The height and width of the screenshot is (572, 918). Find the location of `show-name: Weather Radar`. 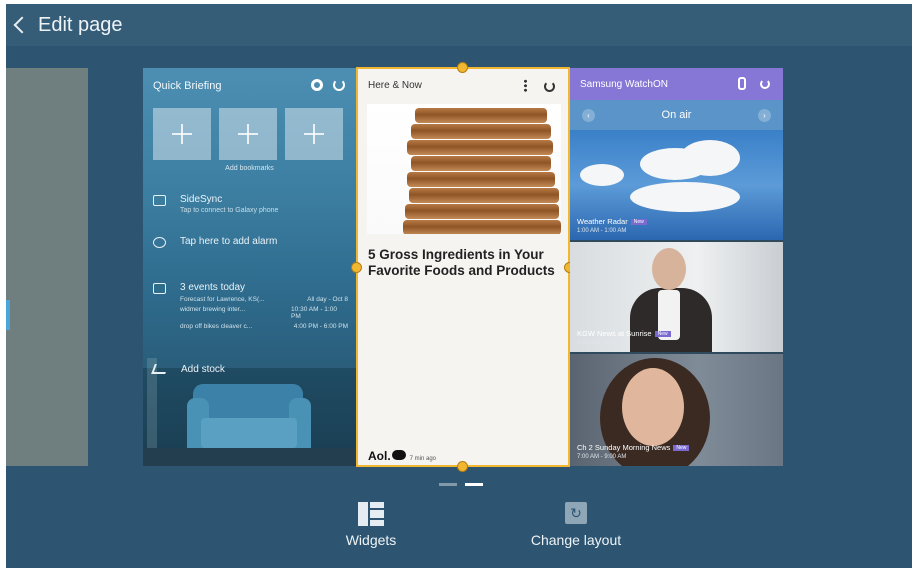

show-name: Weather Radar is located at coordinates (602, 221).